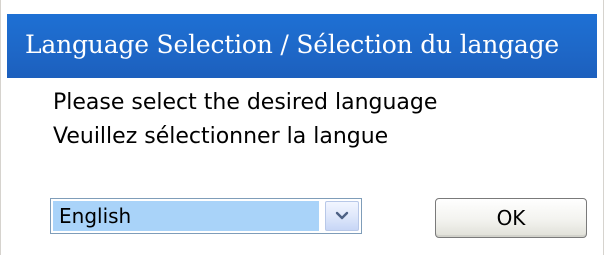 This screenshot has height=255, width=604. I want to click on chevron-down-icon, so click(342, 215).